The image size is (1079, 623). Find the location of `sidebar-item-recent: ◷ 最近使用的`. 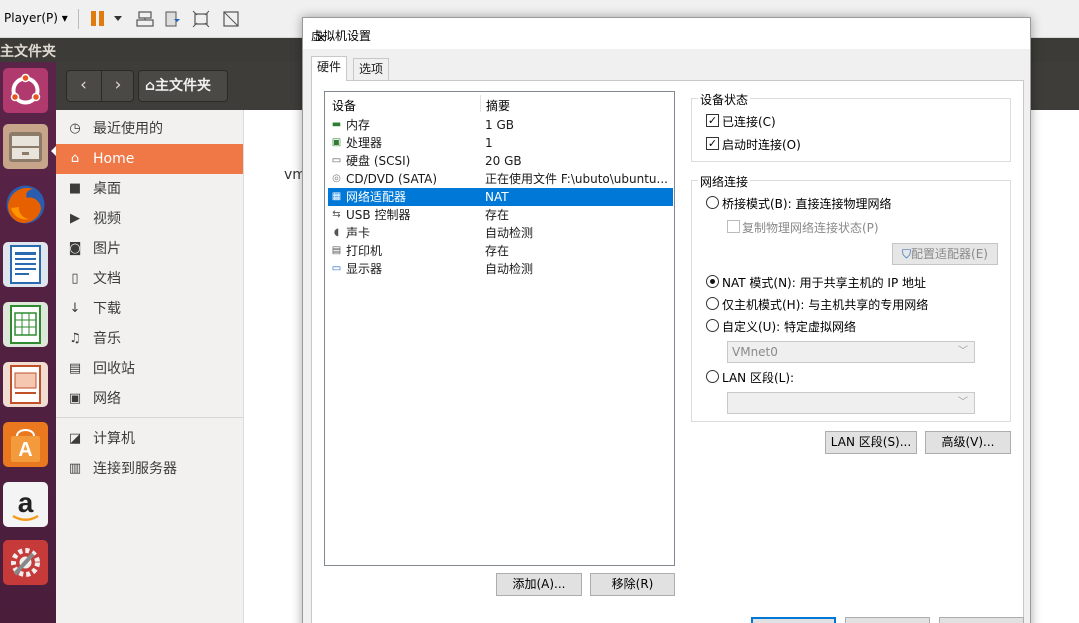

sidebar-item-recent: ◷ 最近使用的 is located at coordinates (149, 129).